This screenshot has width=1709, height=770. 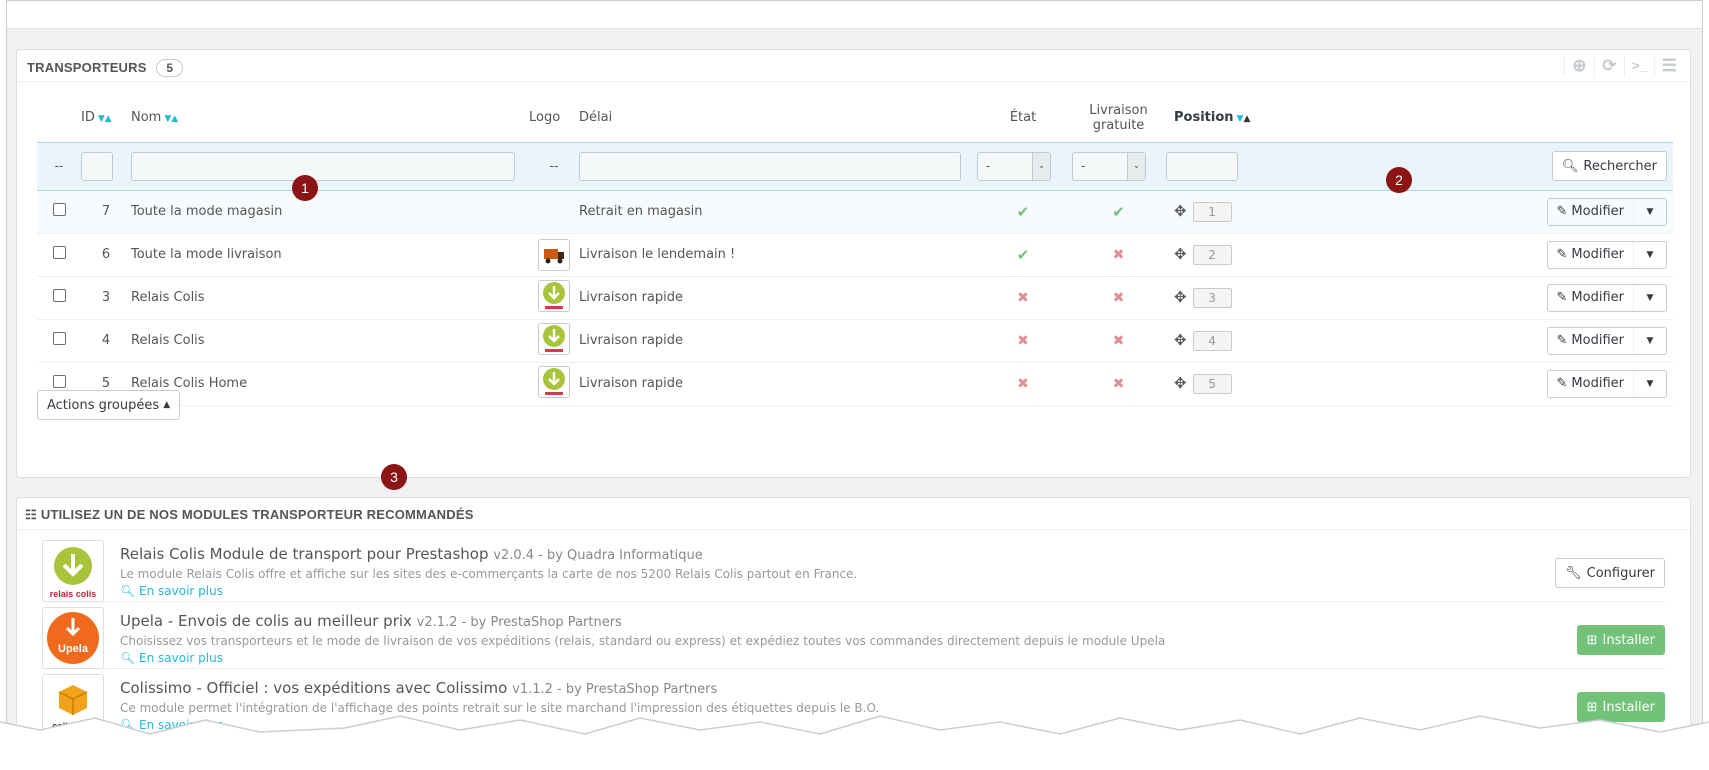 I want to click on filter-free-select: - ⌄, so click(x=1109, y=166).